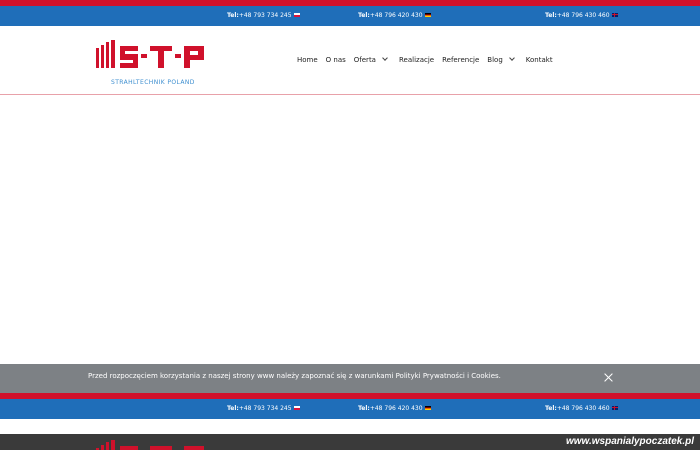 This screenshot has height=450, width=700. I want to click on footer-strip: www.wspanialypoczatek.pl, so click(350, 442).